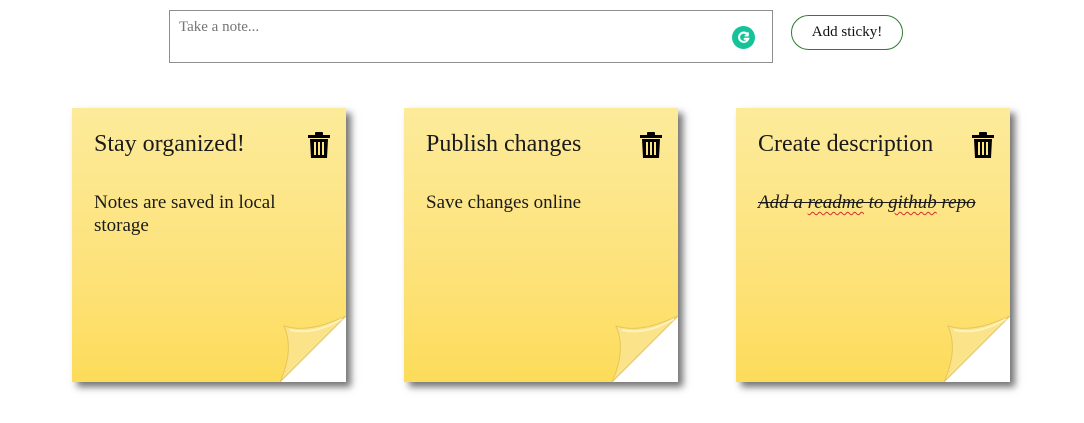 The height and width of the screenshot is (423, 1084). I want to click on note-body-text: repo, so click(956, 202).